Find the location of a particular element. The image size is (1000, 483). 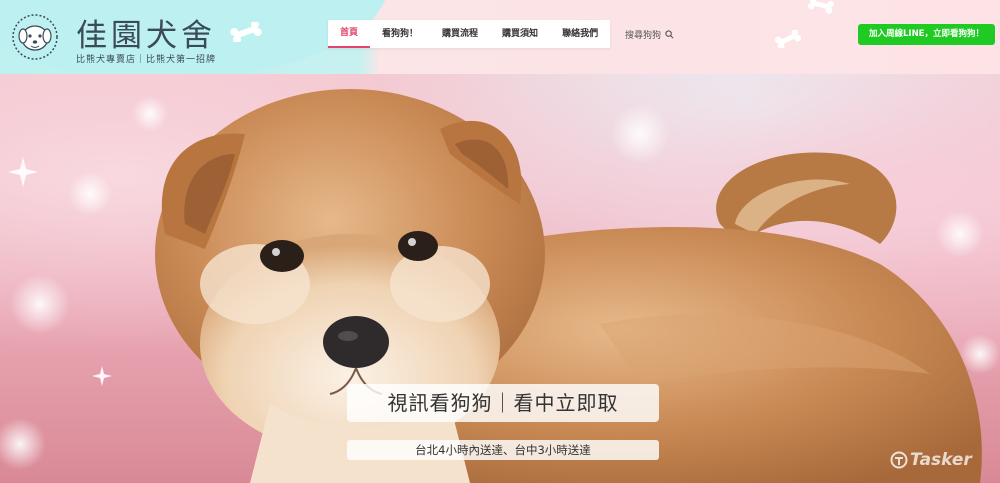

nav-item-contact: 聯絡我們 is located at coordinates (580, 34).